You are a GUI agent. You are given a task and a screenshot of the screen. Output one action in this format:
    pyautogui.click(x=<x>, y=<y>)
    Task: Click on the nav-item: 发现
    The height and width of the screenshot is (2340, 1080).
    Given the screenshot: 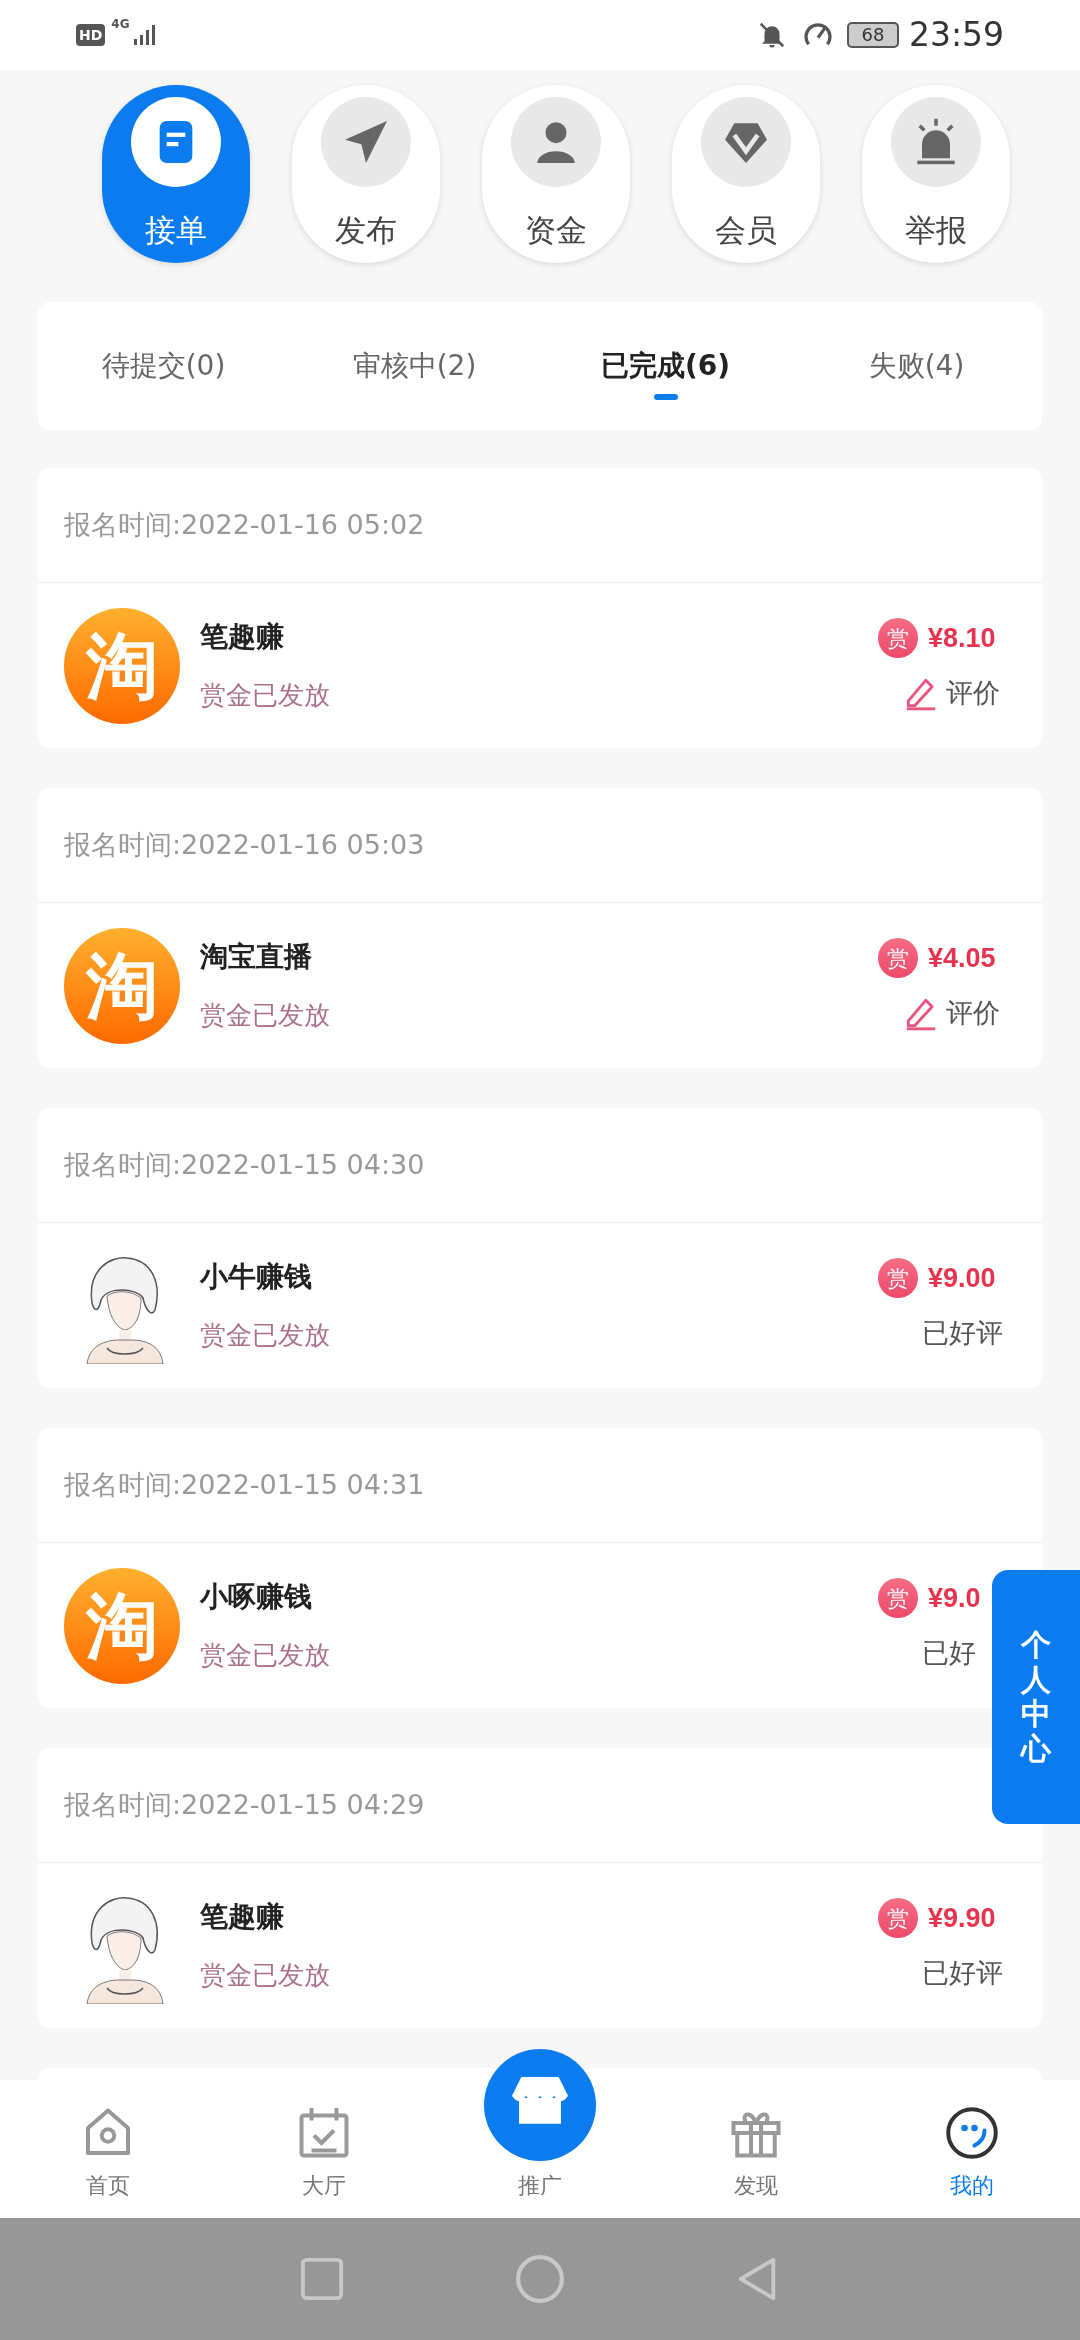 What is the action you would take?
    pyautogui.click(x=756, y=2149)
    